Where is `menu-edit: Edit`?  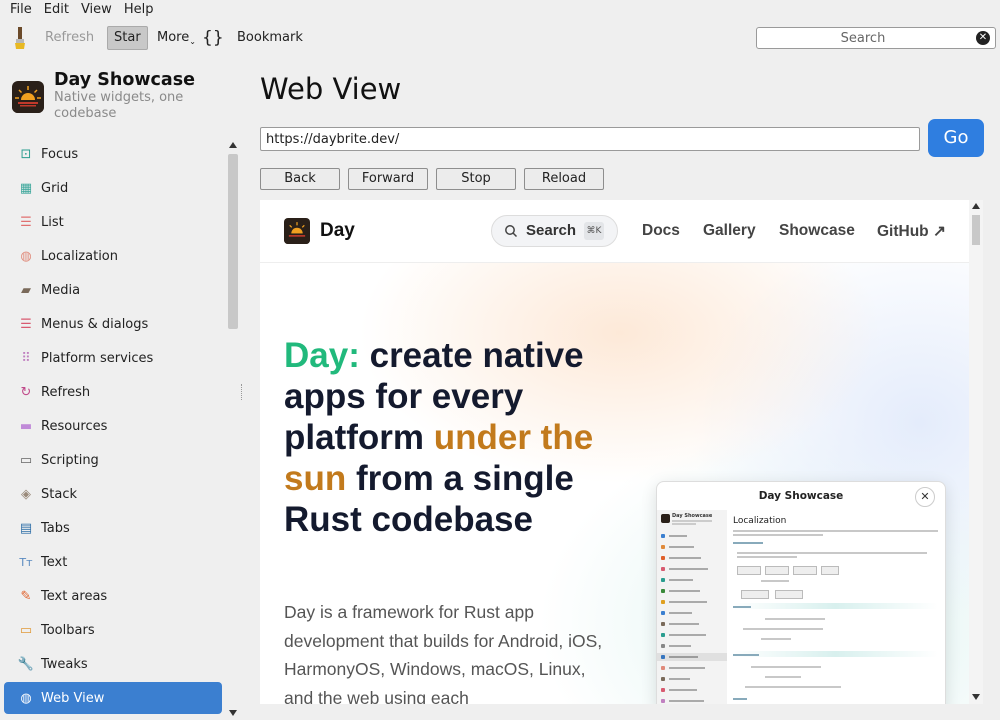
menu-edit: Edit is located at coordinates (56, 9).